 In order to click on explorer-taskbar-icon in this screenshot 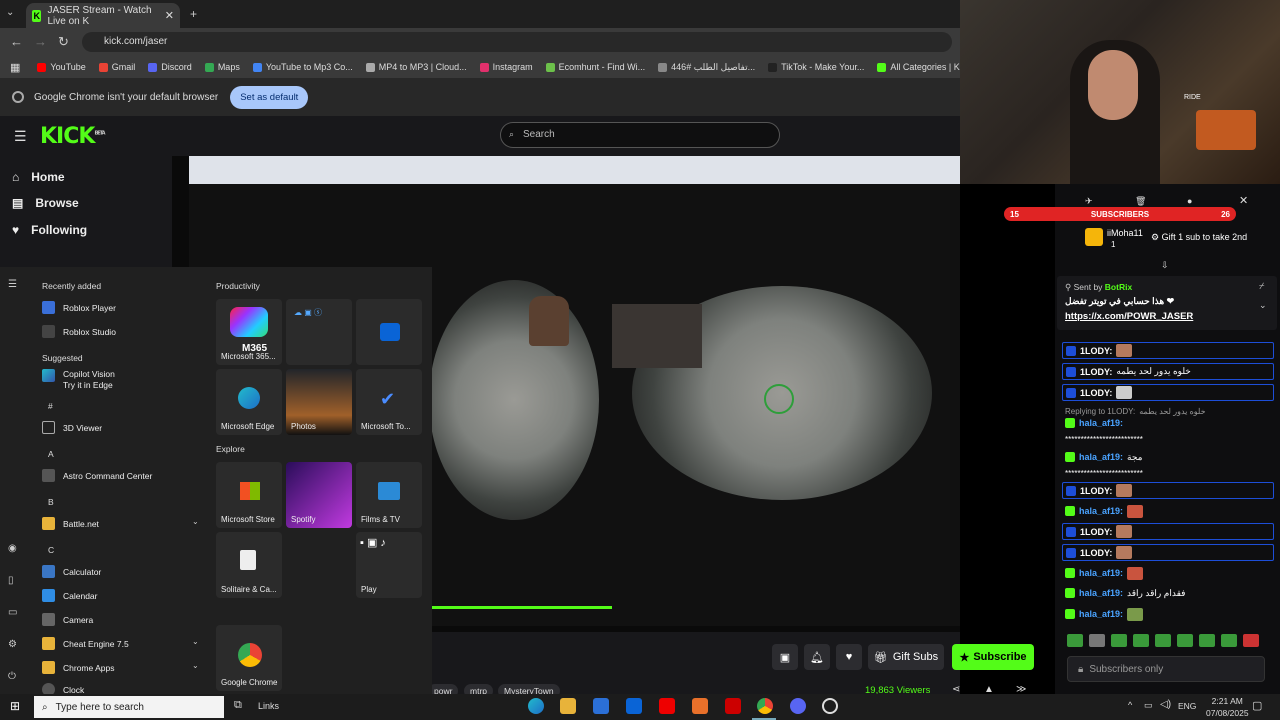, I will do `click(568, 706)`.